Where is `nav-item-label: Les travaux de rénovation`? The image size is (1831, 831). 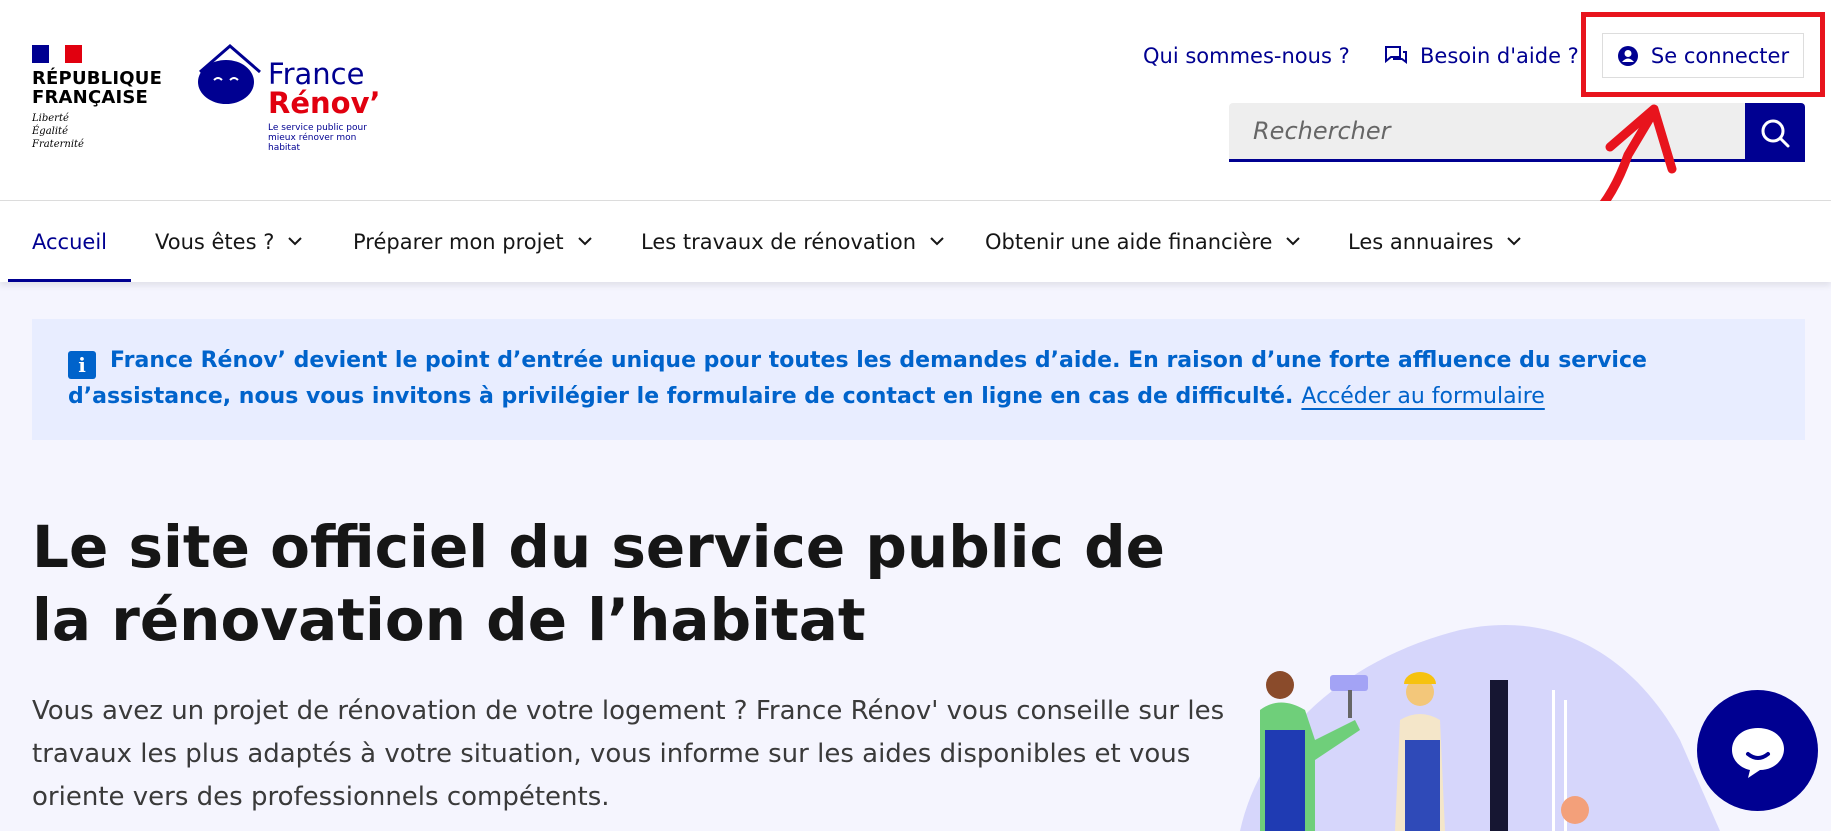
nav-item-label: Les travaux de rénovation is located at coordinates (779, 241).